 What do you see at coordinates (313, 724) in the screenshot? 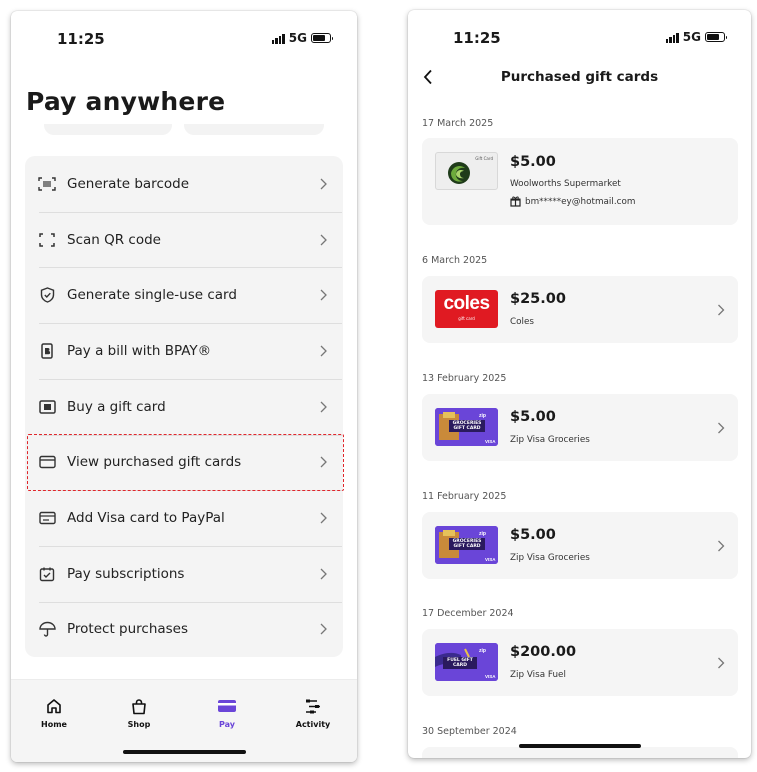
I see `tab-label: Activity` at bounding box center [313, 724].